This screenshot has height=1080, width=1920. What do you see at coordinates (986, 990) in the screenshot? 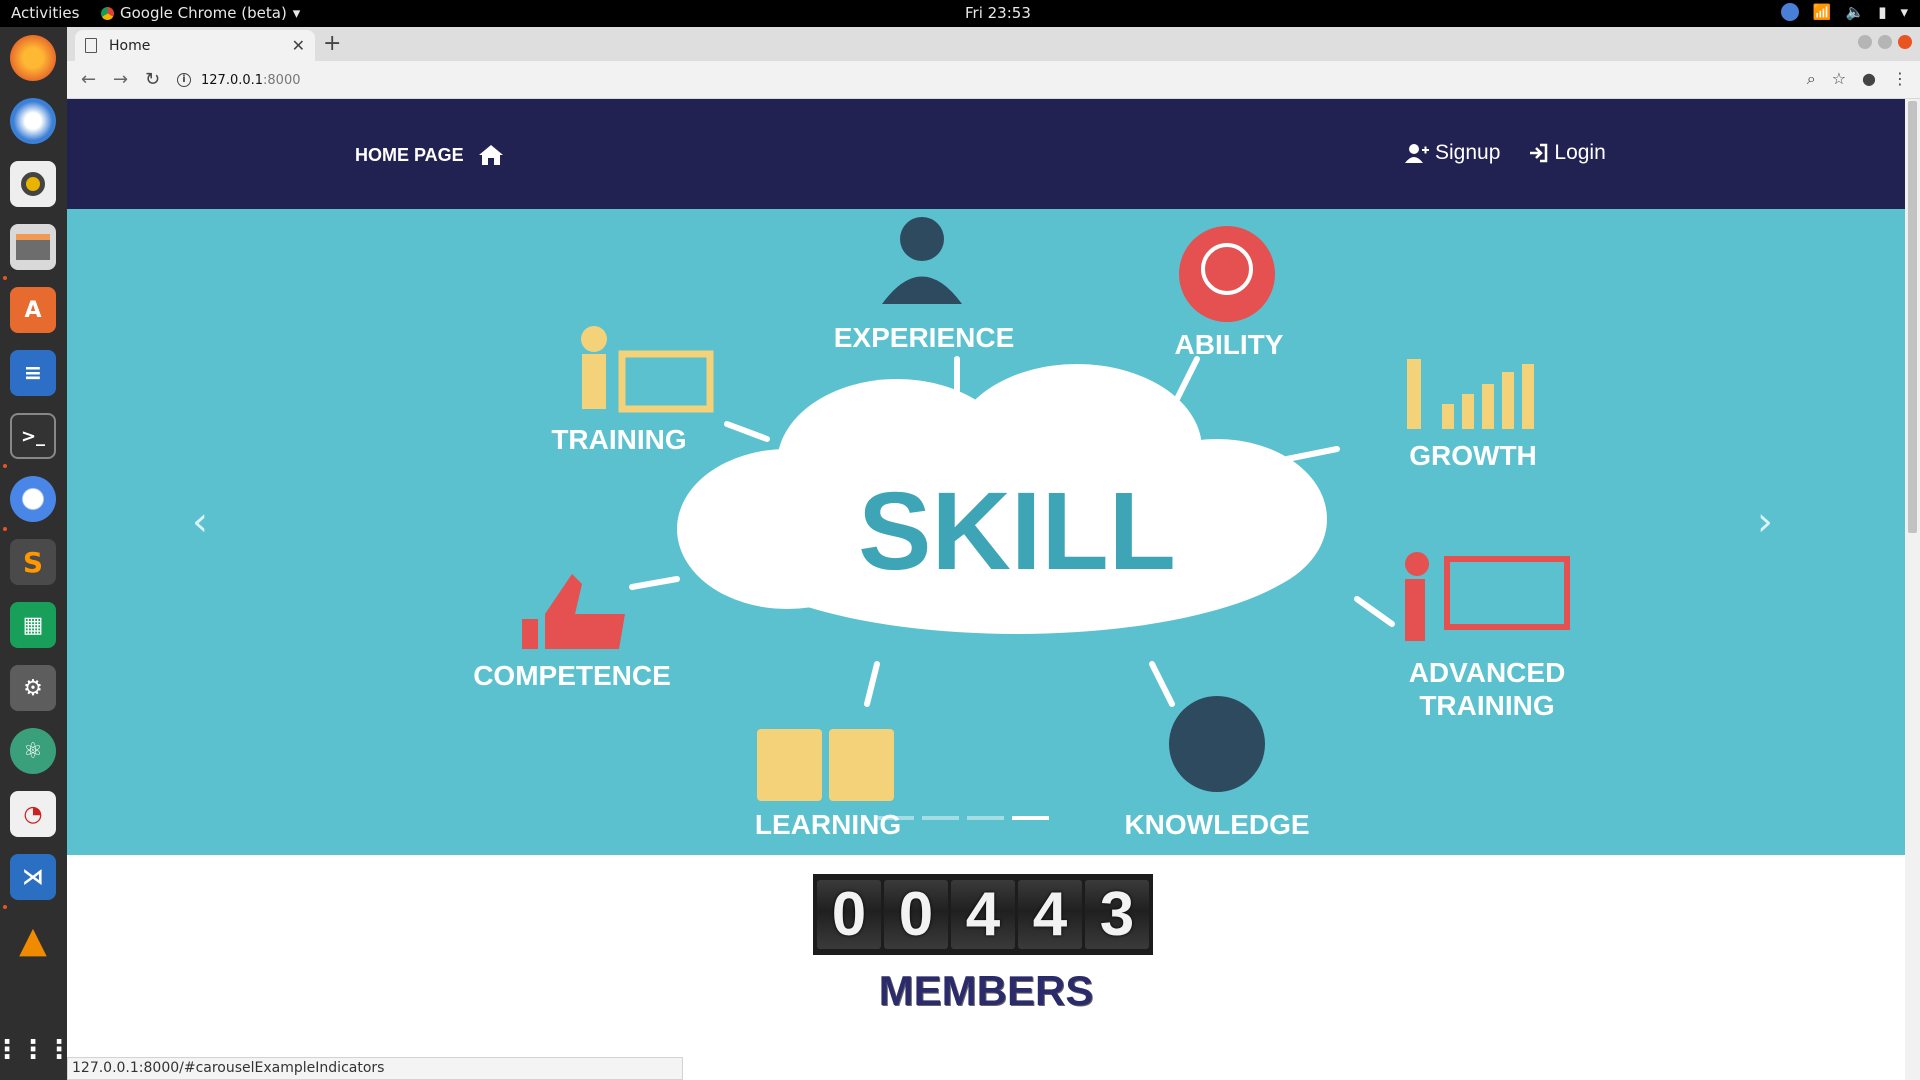
I see `members-caption: MEMBERS` at bounding box center [986, 990].